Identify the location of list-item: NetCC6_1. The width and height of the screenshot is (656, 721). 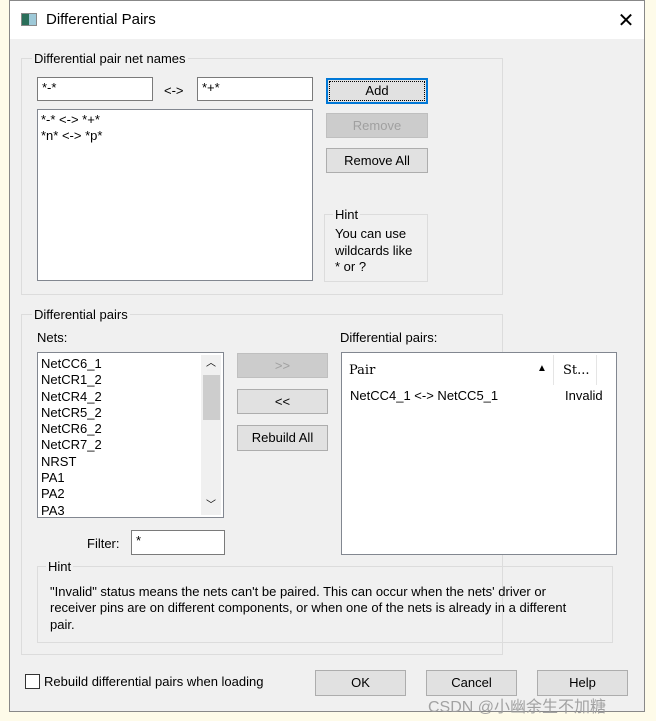
(130, 364).